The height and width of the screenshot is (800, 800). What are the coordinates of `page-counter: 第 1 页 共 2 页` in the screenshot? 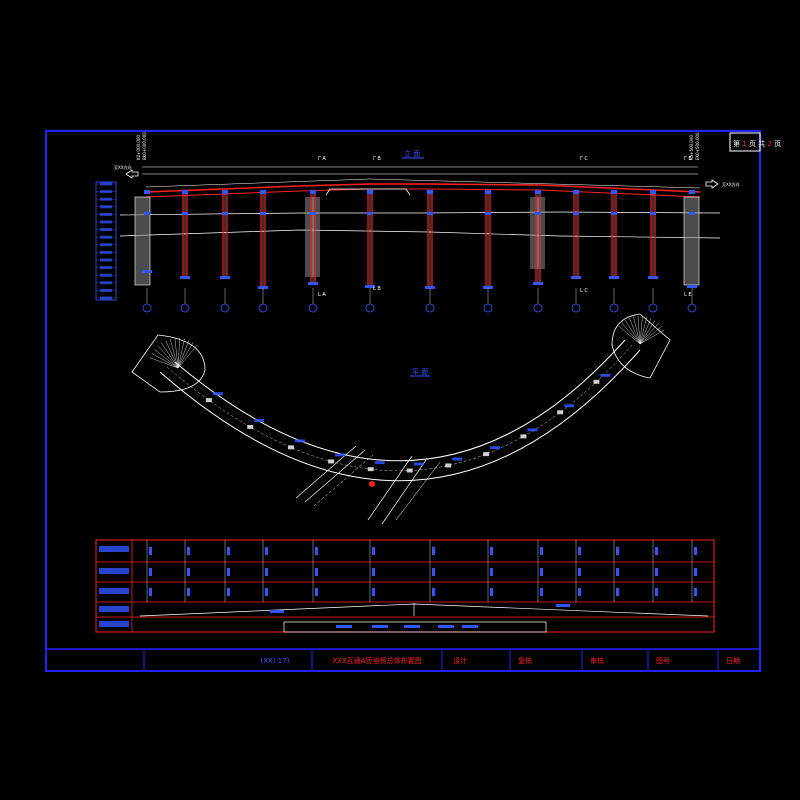 It's located at (755, 142).